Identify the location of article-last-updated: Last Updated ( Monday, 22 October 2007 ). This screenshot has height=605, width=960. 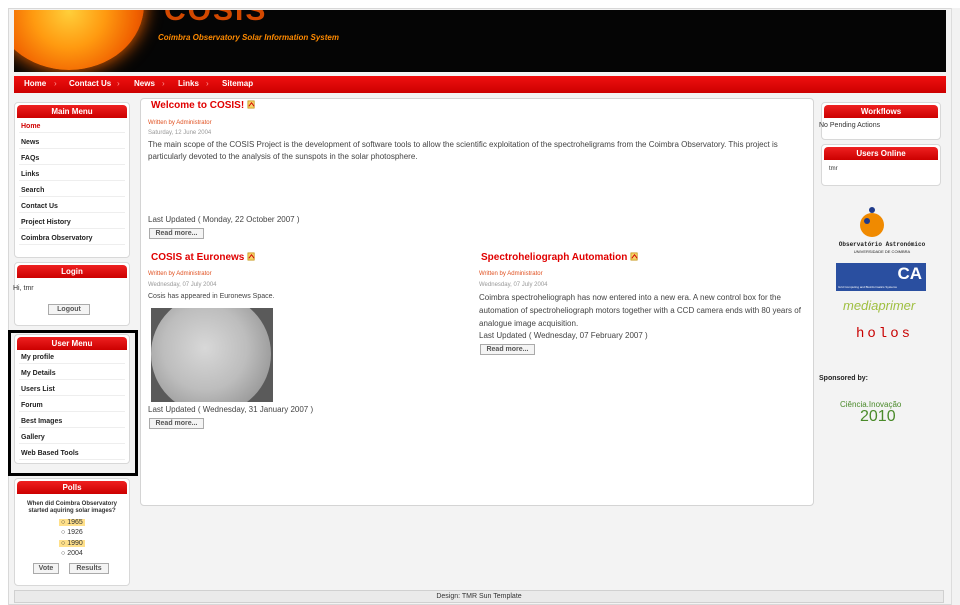
(224, 219).